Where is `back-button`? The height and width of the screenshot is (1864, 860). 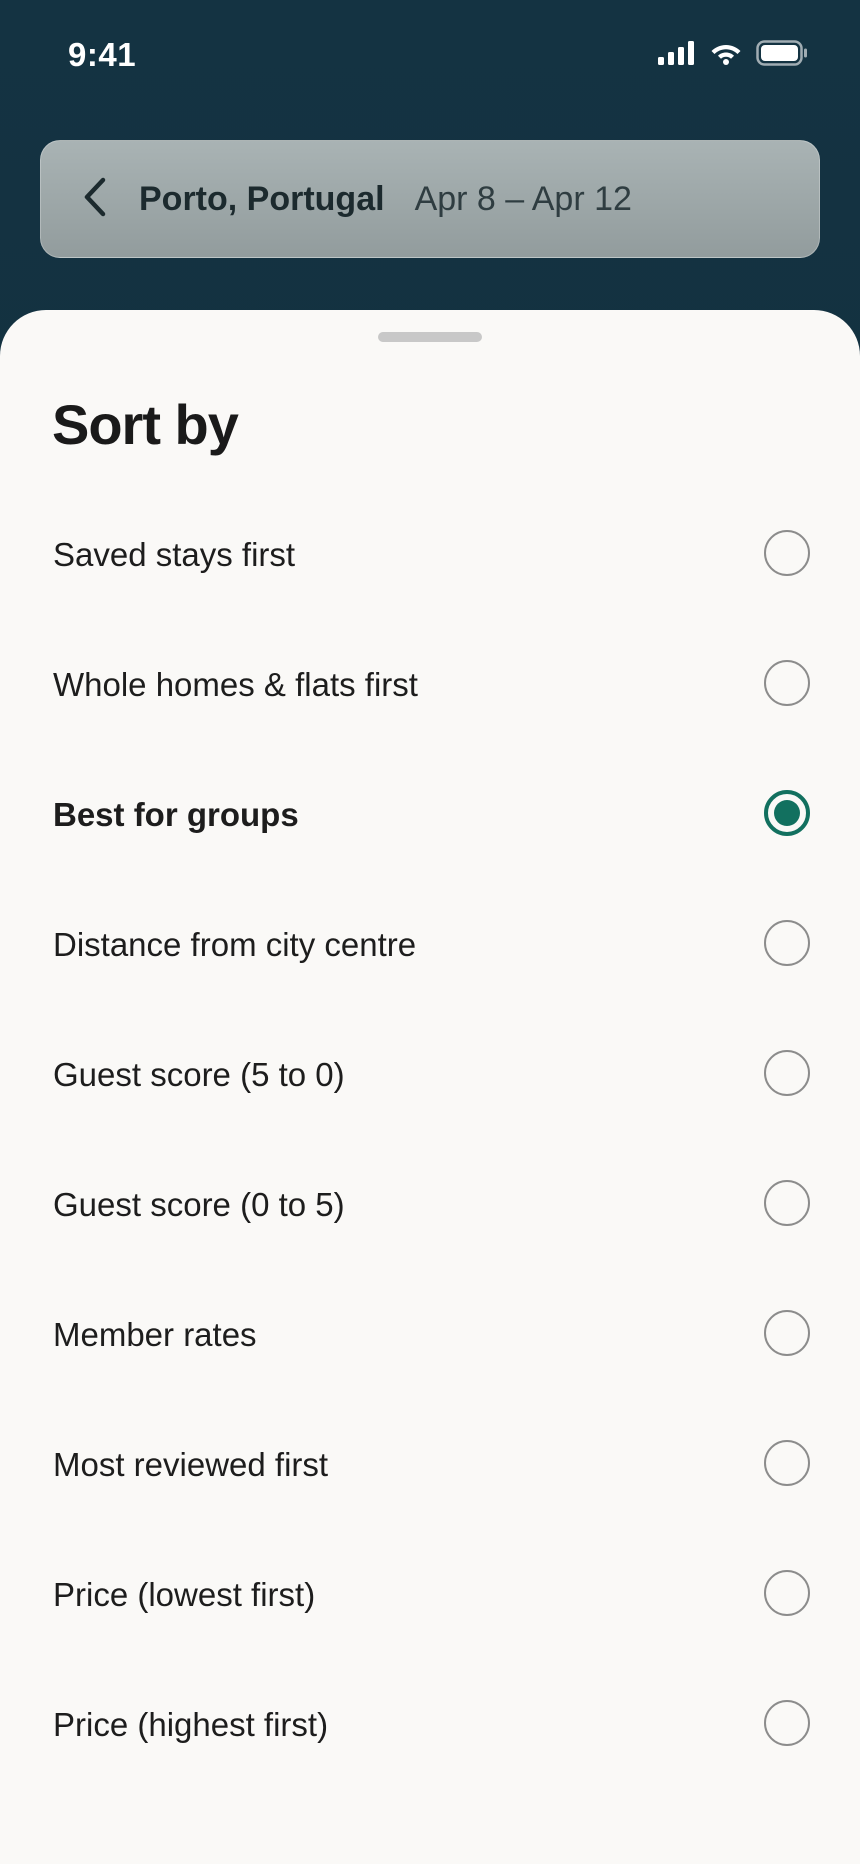 back-button is located at coordinates (96, 199).